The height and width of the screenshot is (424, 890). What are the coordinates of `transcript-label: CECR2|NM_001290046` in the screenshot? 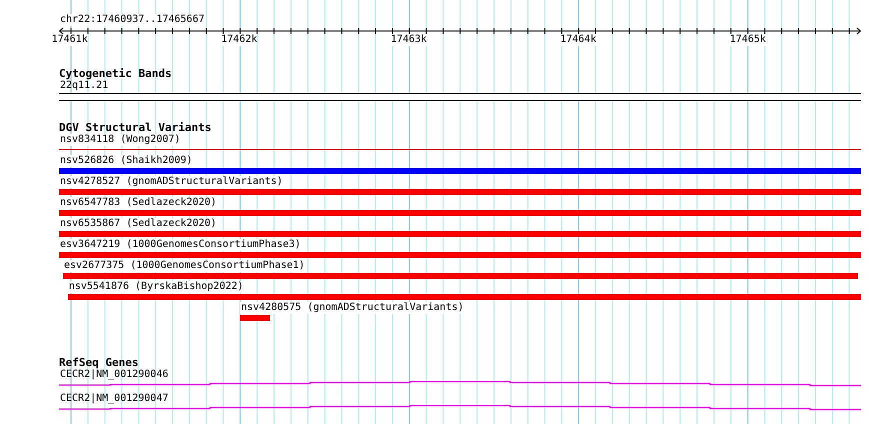 It's located at (113, 375).